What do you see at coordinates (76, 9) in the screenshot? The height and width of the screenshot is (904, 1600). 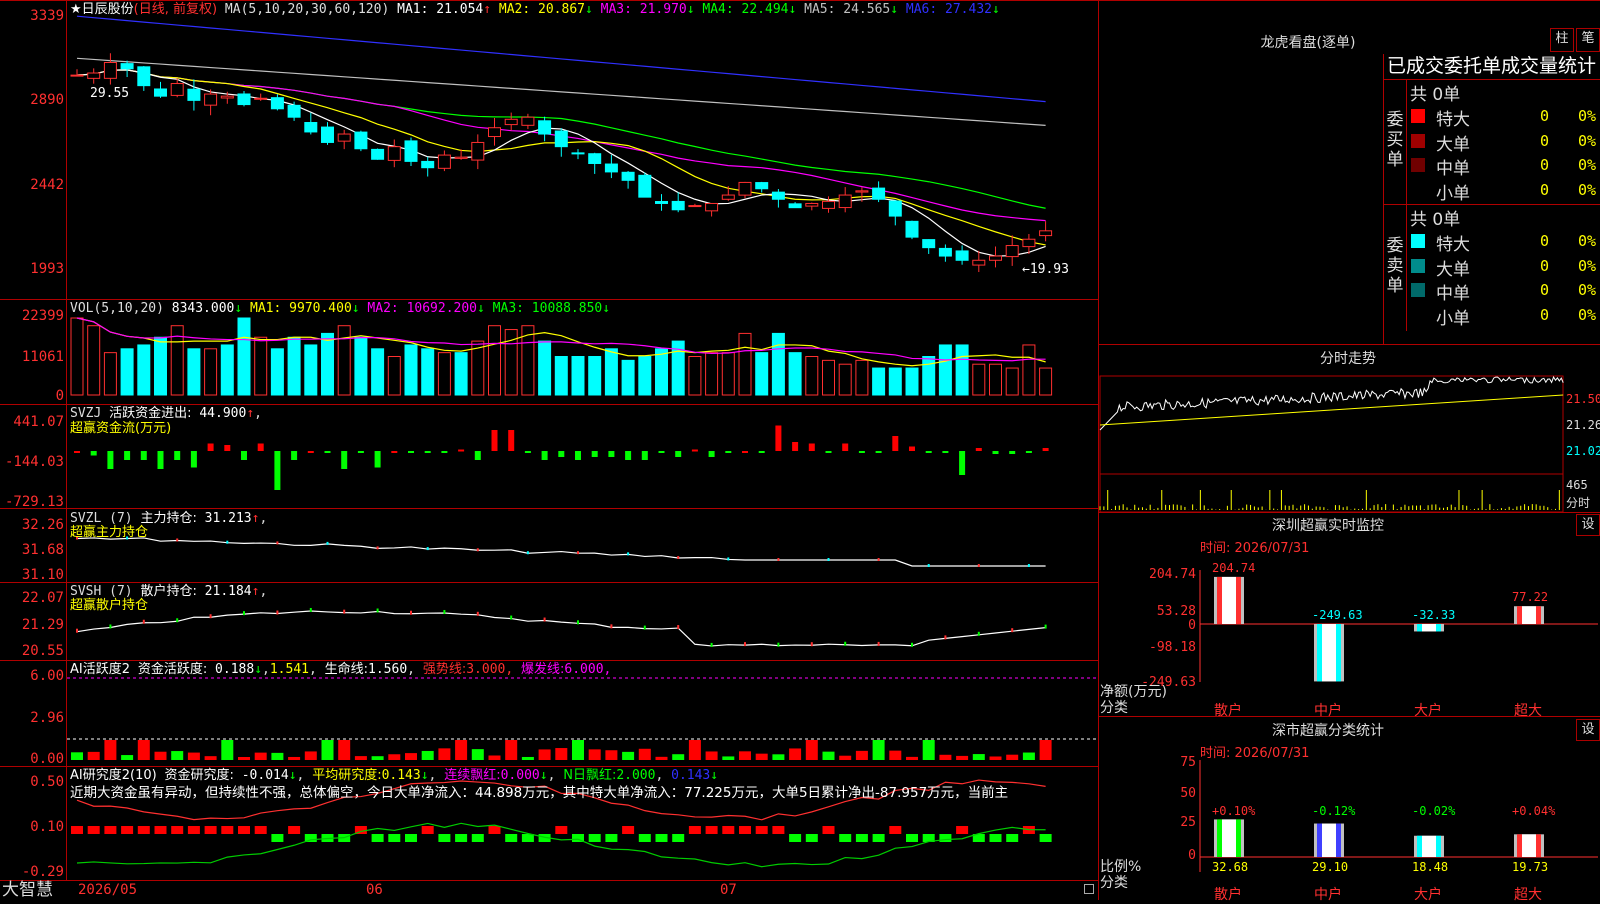 I see `favorite-star-icon: ★` at bounding box center [76, 9].